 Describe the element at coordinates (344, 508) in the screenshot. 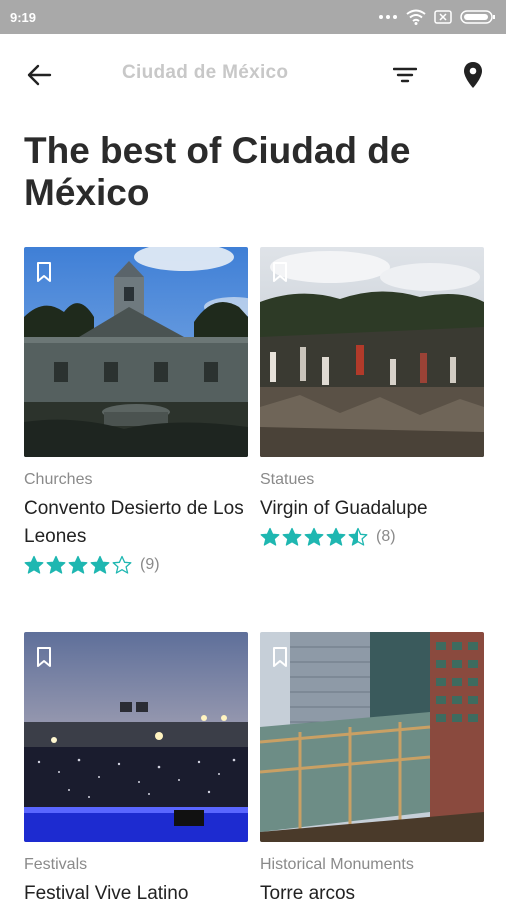

I see `place-name: Virgin of Guadalupe` at that location.